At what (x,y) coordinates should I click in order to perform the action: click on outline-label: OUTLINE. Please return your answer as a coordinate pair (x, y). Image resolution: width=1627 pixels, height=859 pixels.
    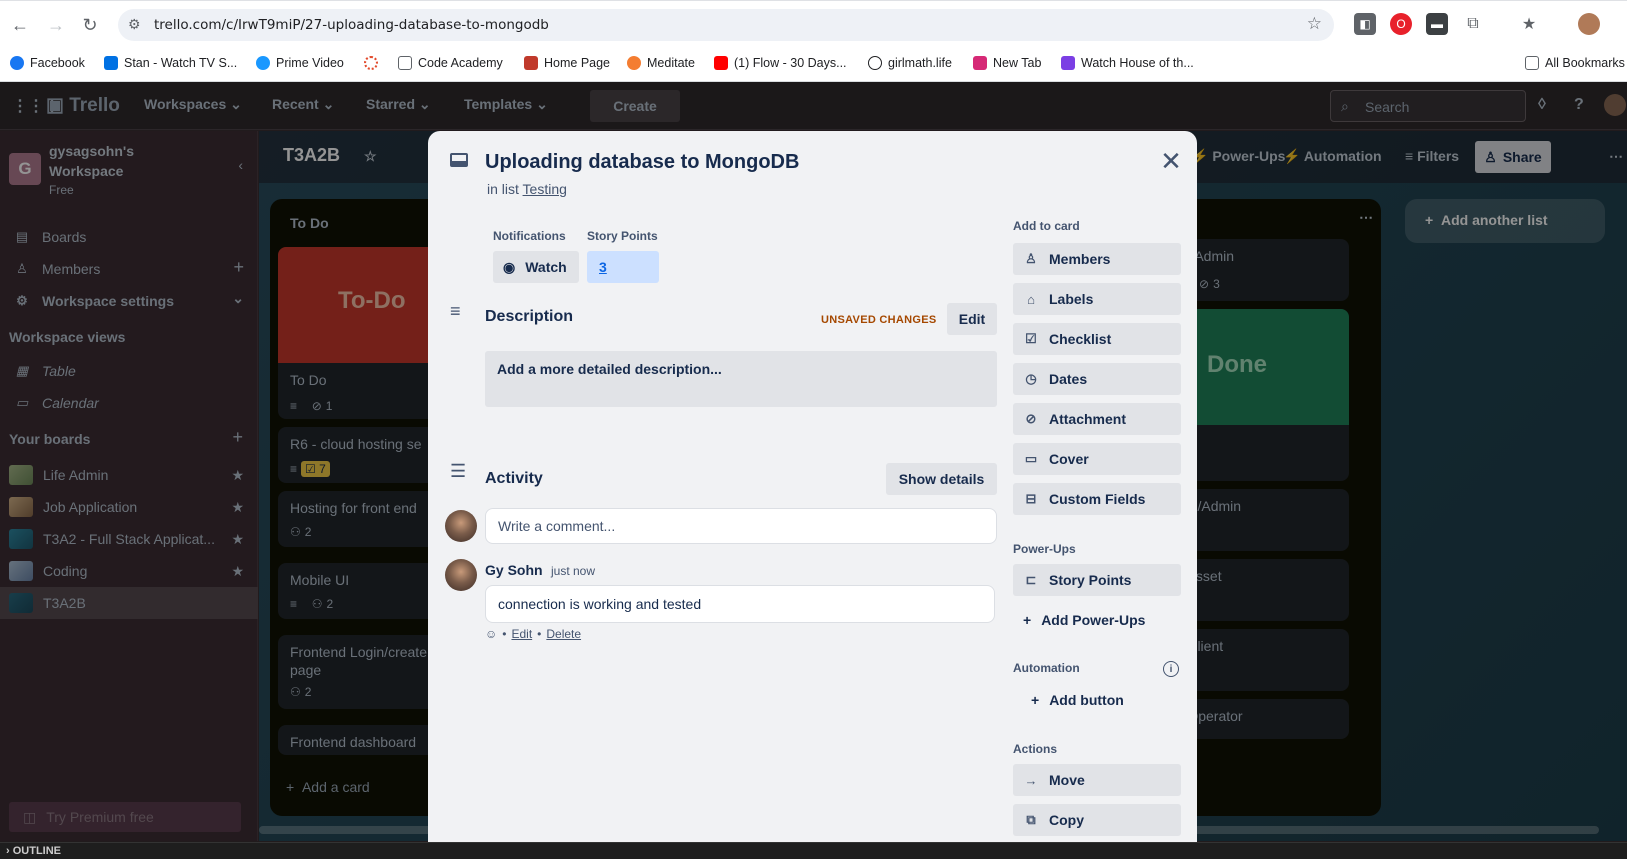
    Looking at the image, I should click on (37, 851).